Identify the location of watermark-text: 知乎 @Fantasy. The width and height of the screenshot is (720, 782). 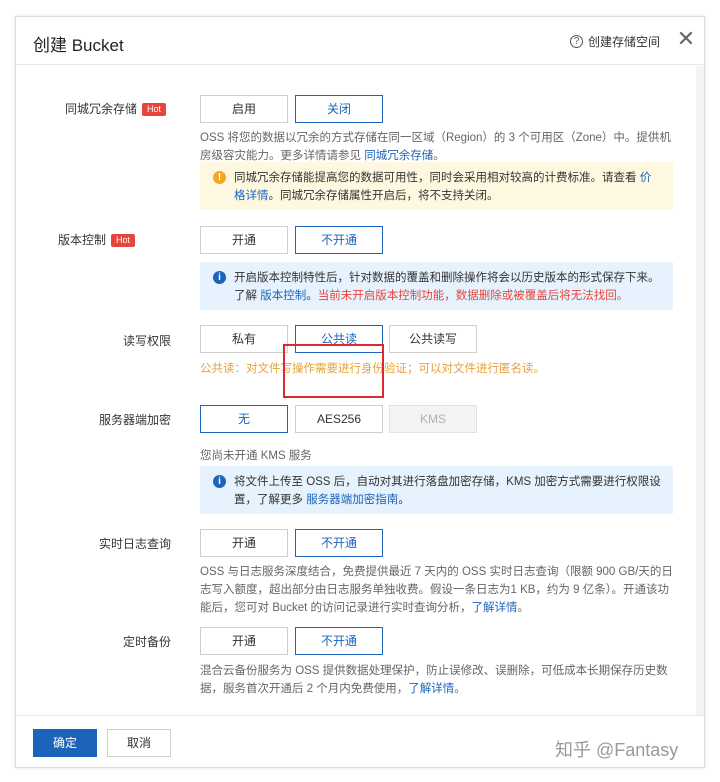
(617, 750).